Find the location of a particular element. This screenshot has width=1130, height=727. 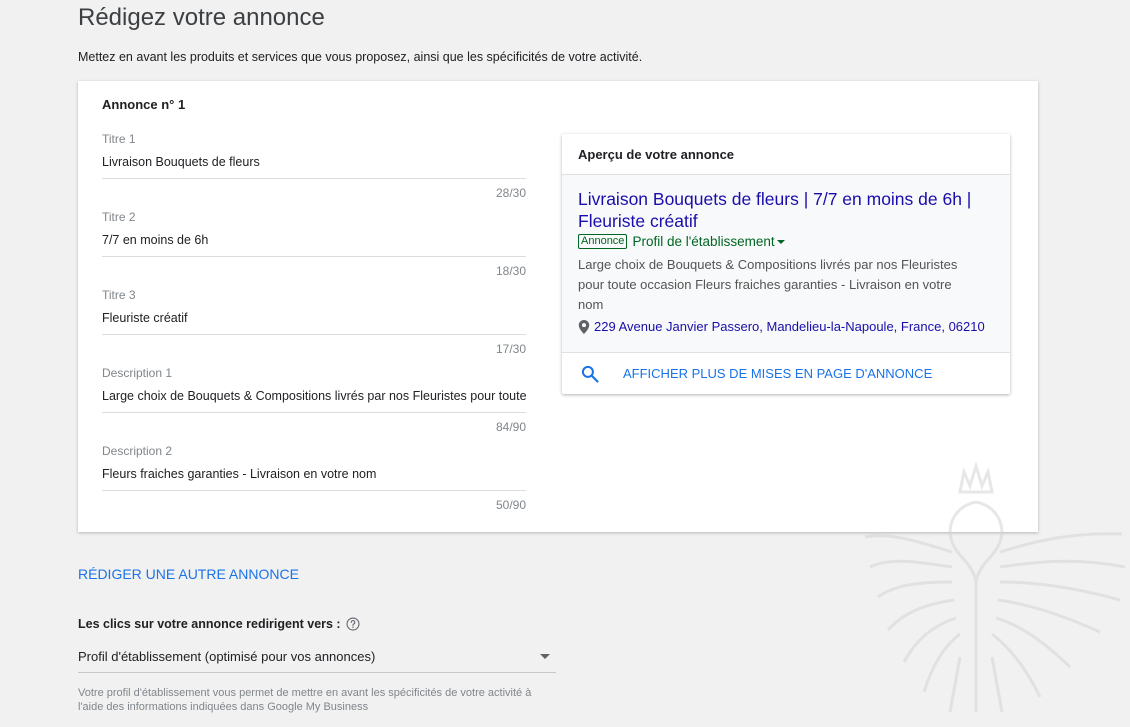

field-label: Description 1 is located at coordinates (137, 373).